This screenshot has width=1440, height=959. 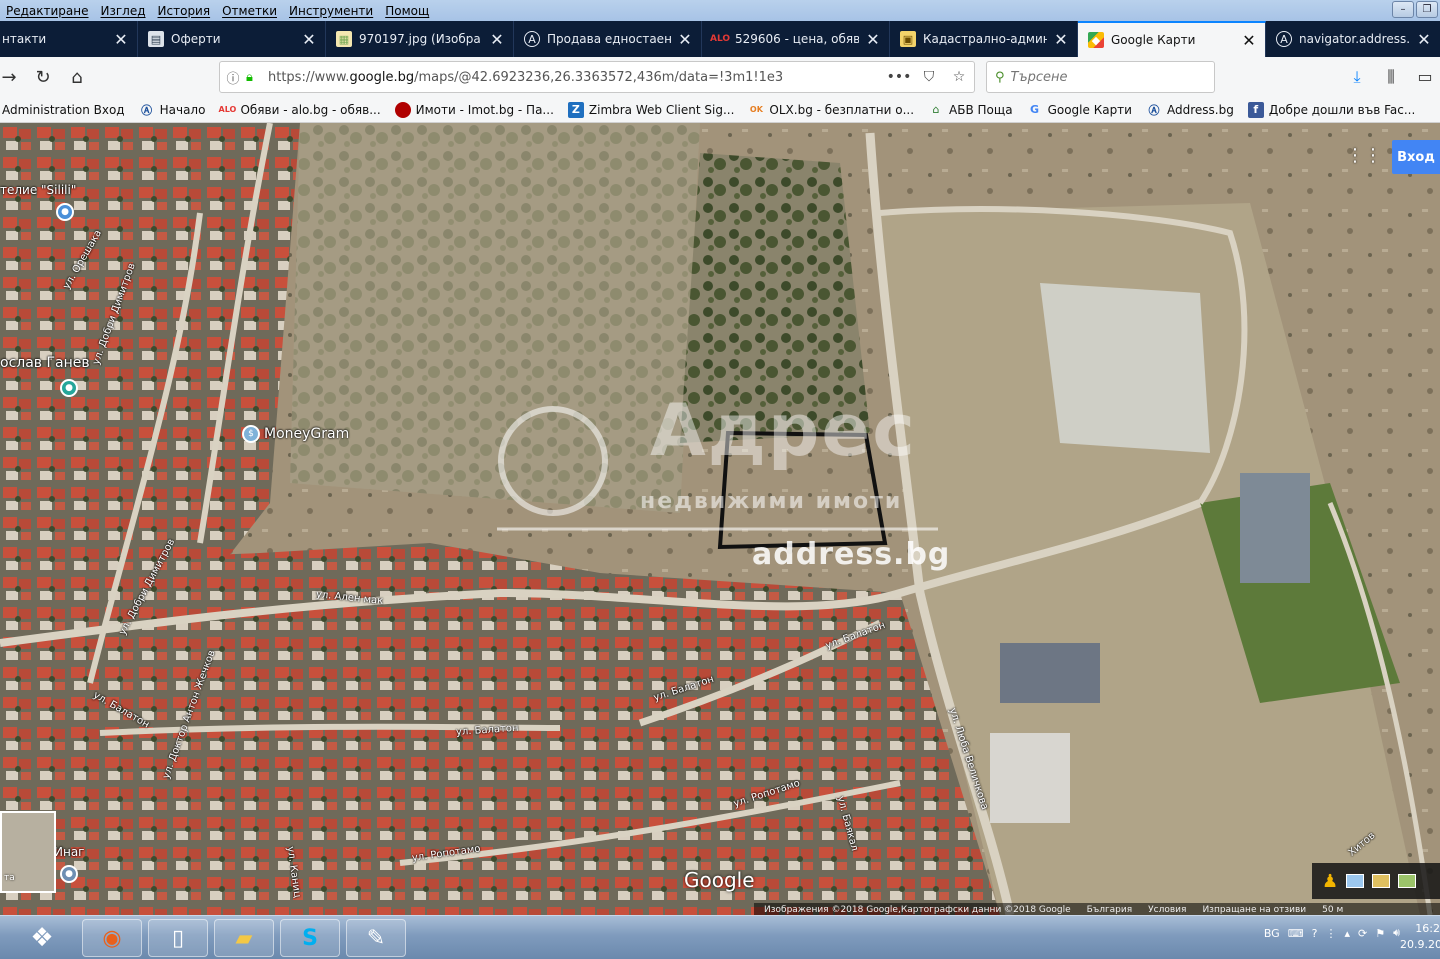 I want to click on place-label-person: ослав Ганев, so click(x=45, y=363).